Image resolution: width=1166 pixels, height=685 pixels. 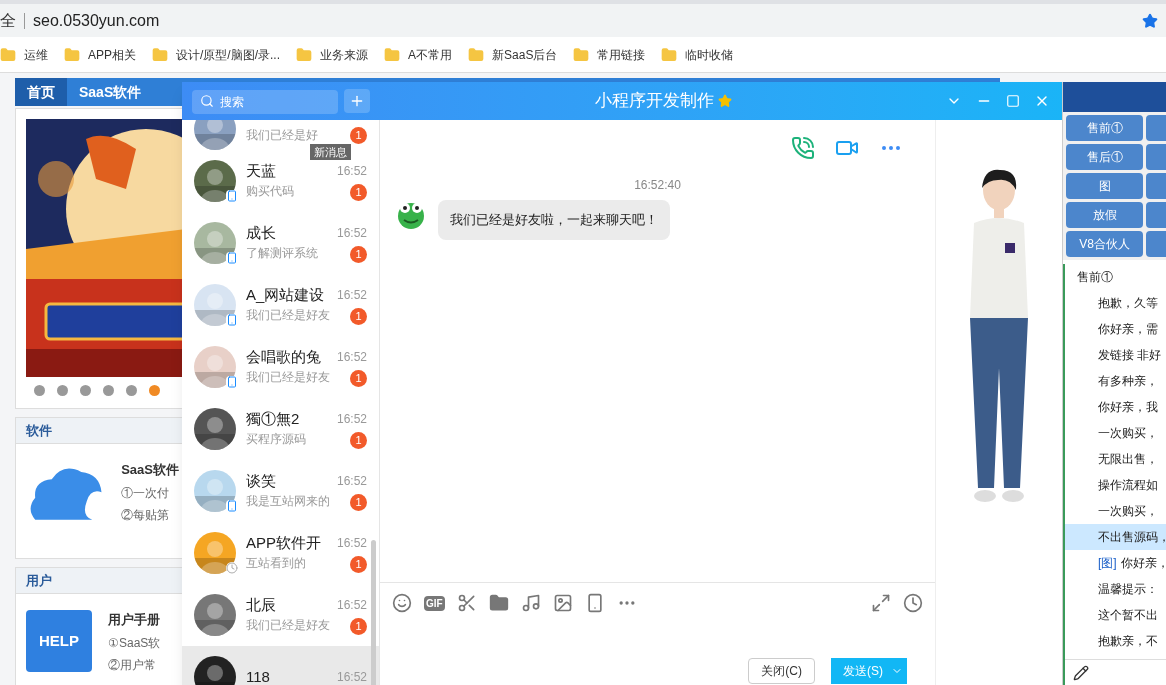 I want to click on add-button, so click(x=357, y=101).